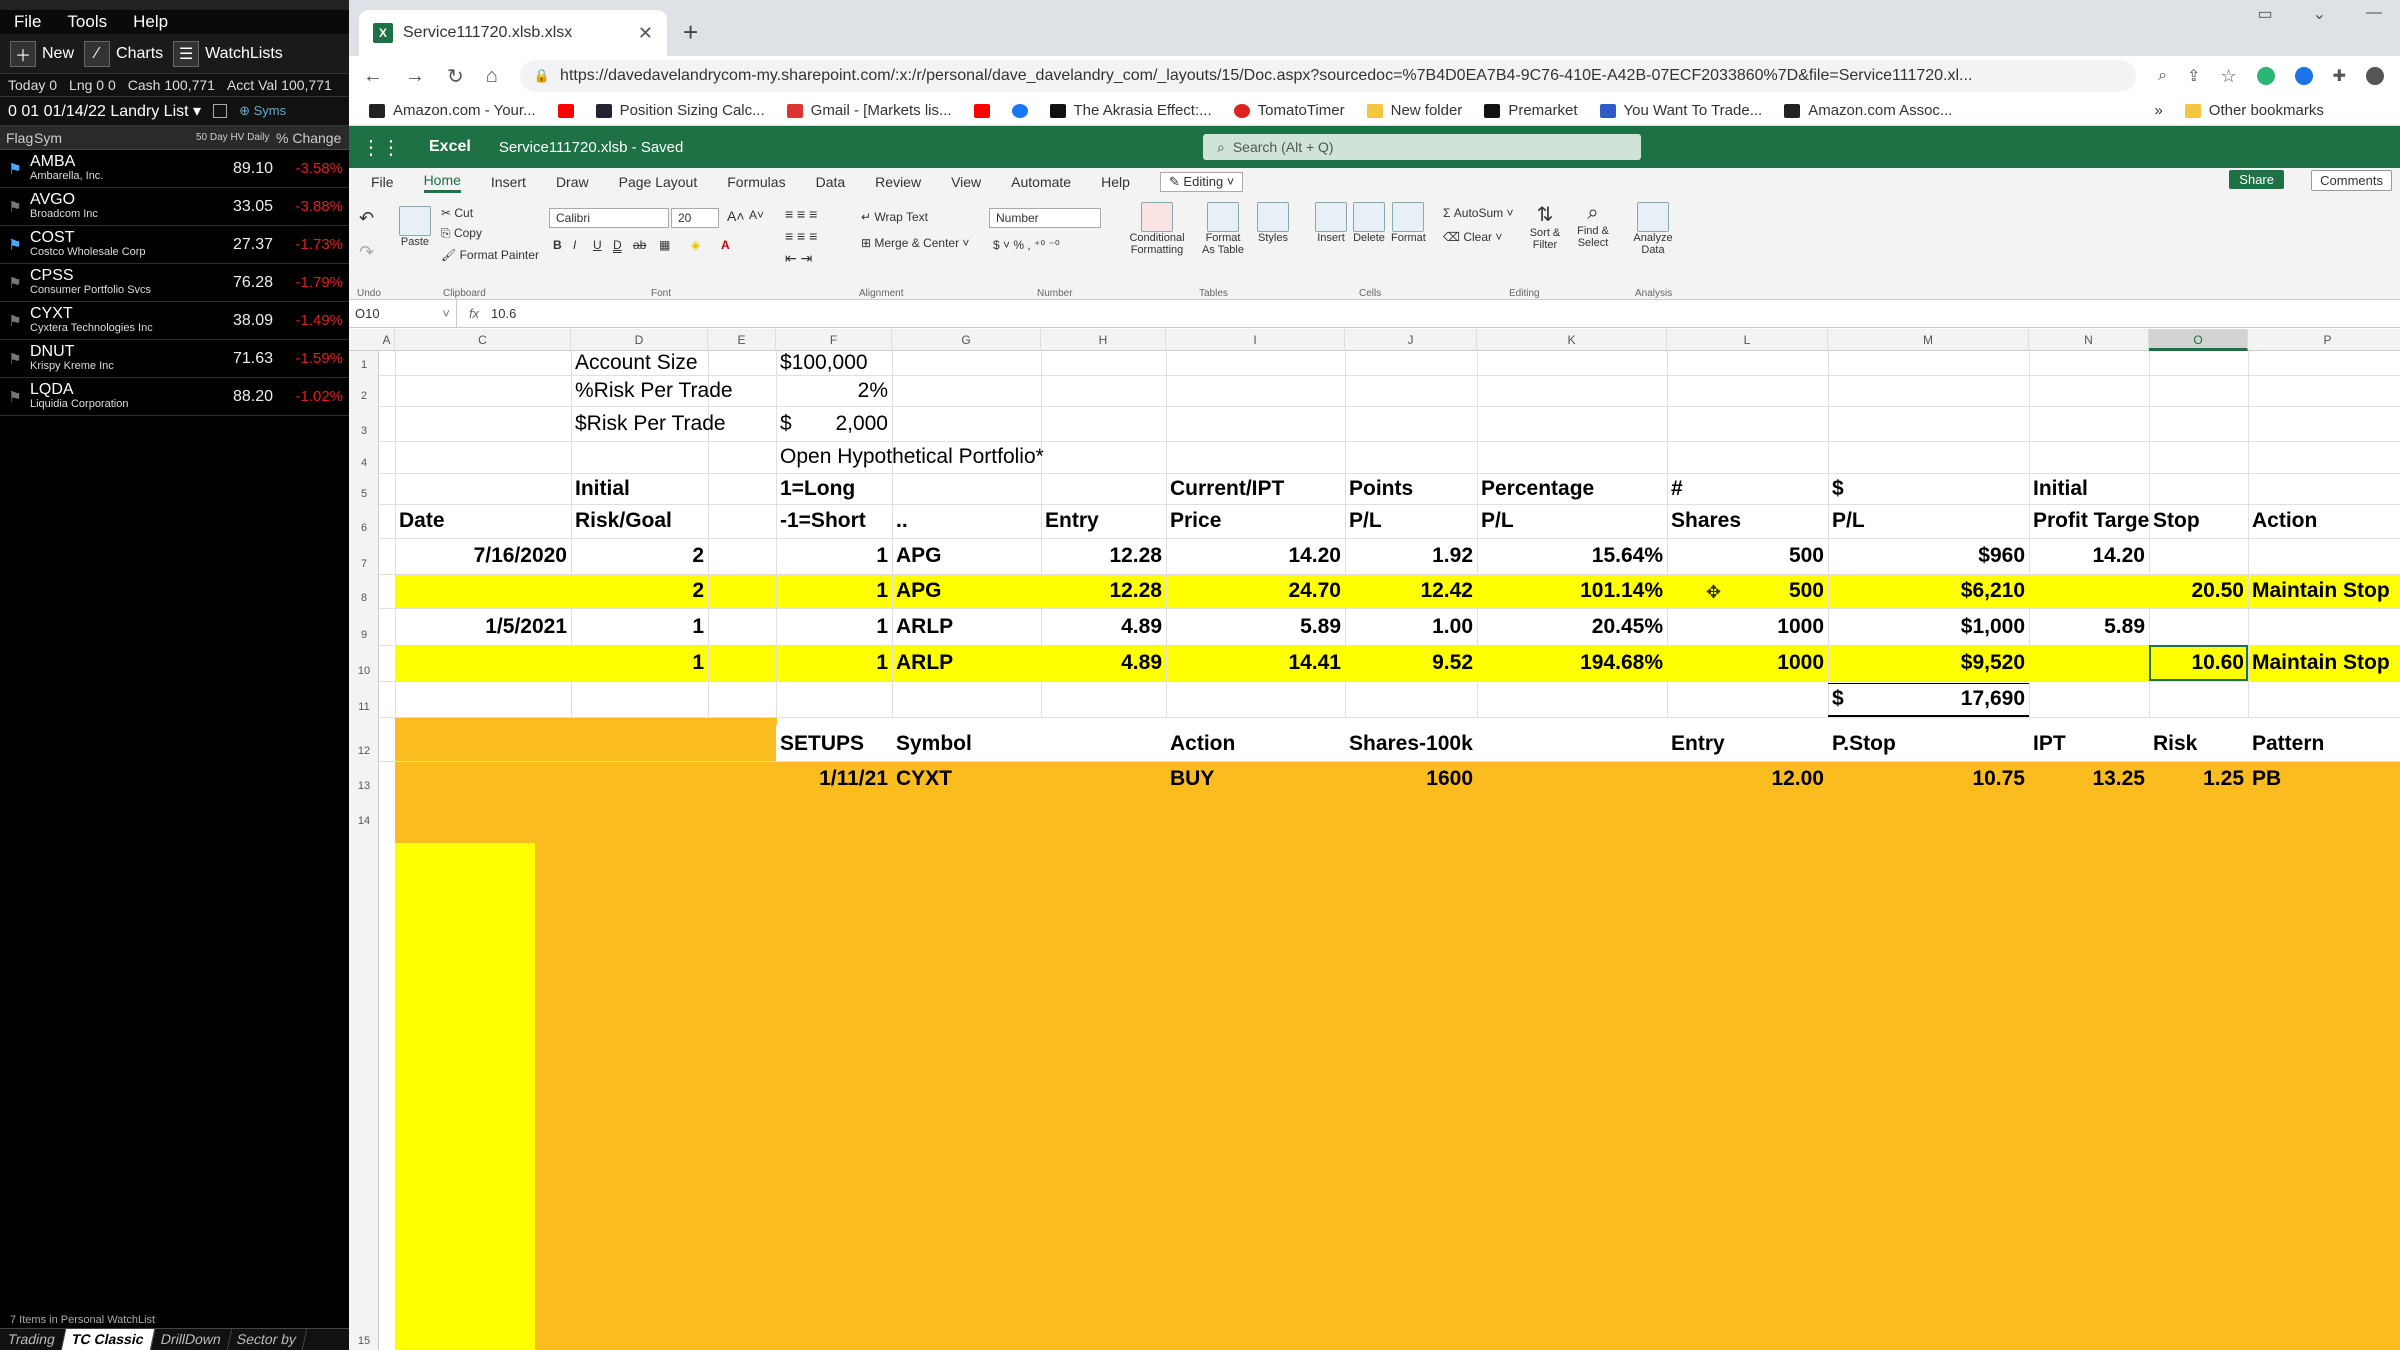 This screenshot has height=1350, width=2400. What do you see at coordinates (756, 182) in the screenshot?
I see `tab-formulas: Formulas` at bounding box center [756, 182].